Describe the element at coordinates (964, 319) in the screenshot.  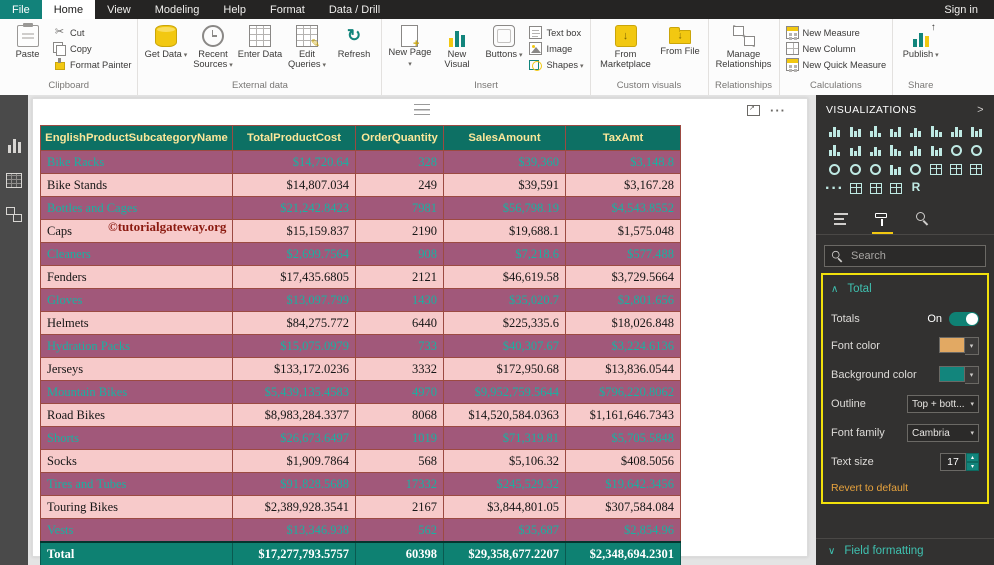
I see `totals-toggle` at that location.